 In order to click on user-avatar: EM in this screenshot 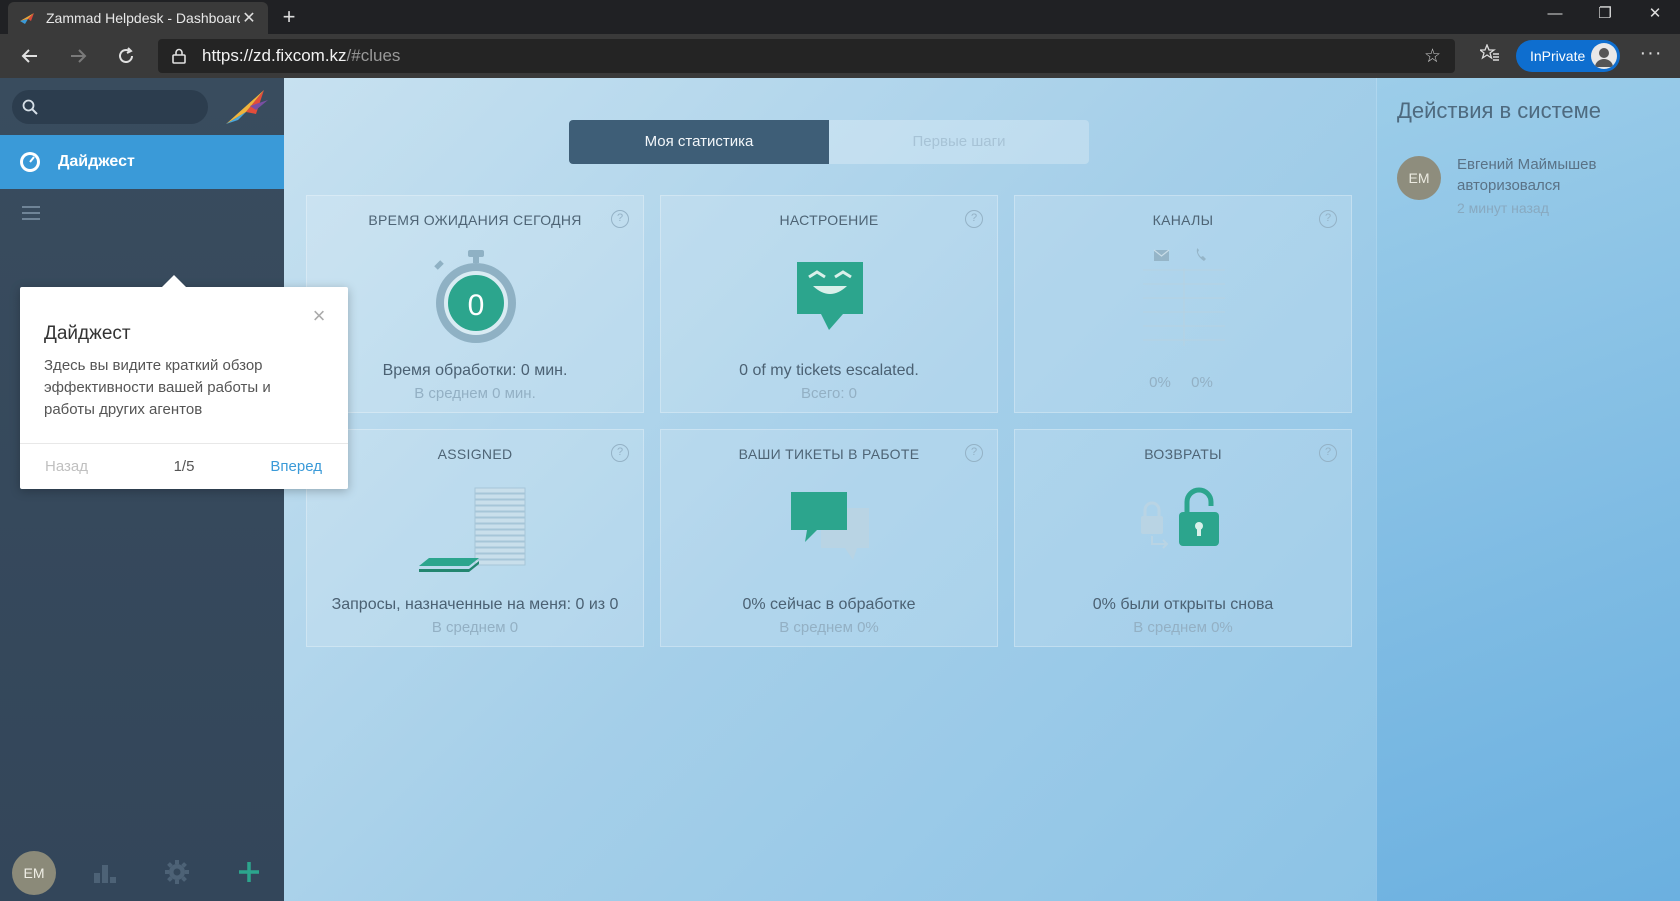, I will do `click(34, 873)`.